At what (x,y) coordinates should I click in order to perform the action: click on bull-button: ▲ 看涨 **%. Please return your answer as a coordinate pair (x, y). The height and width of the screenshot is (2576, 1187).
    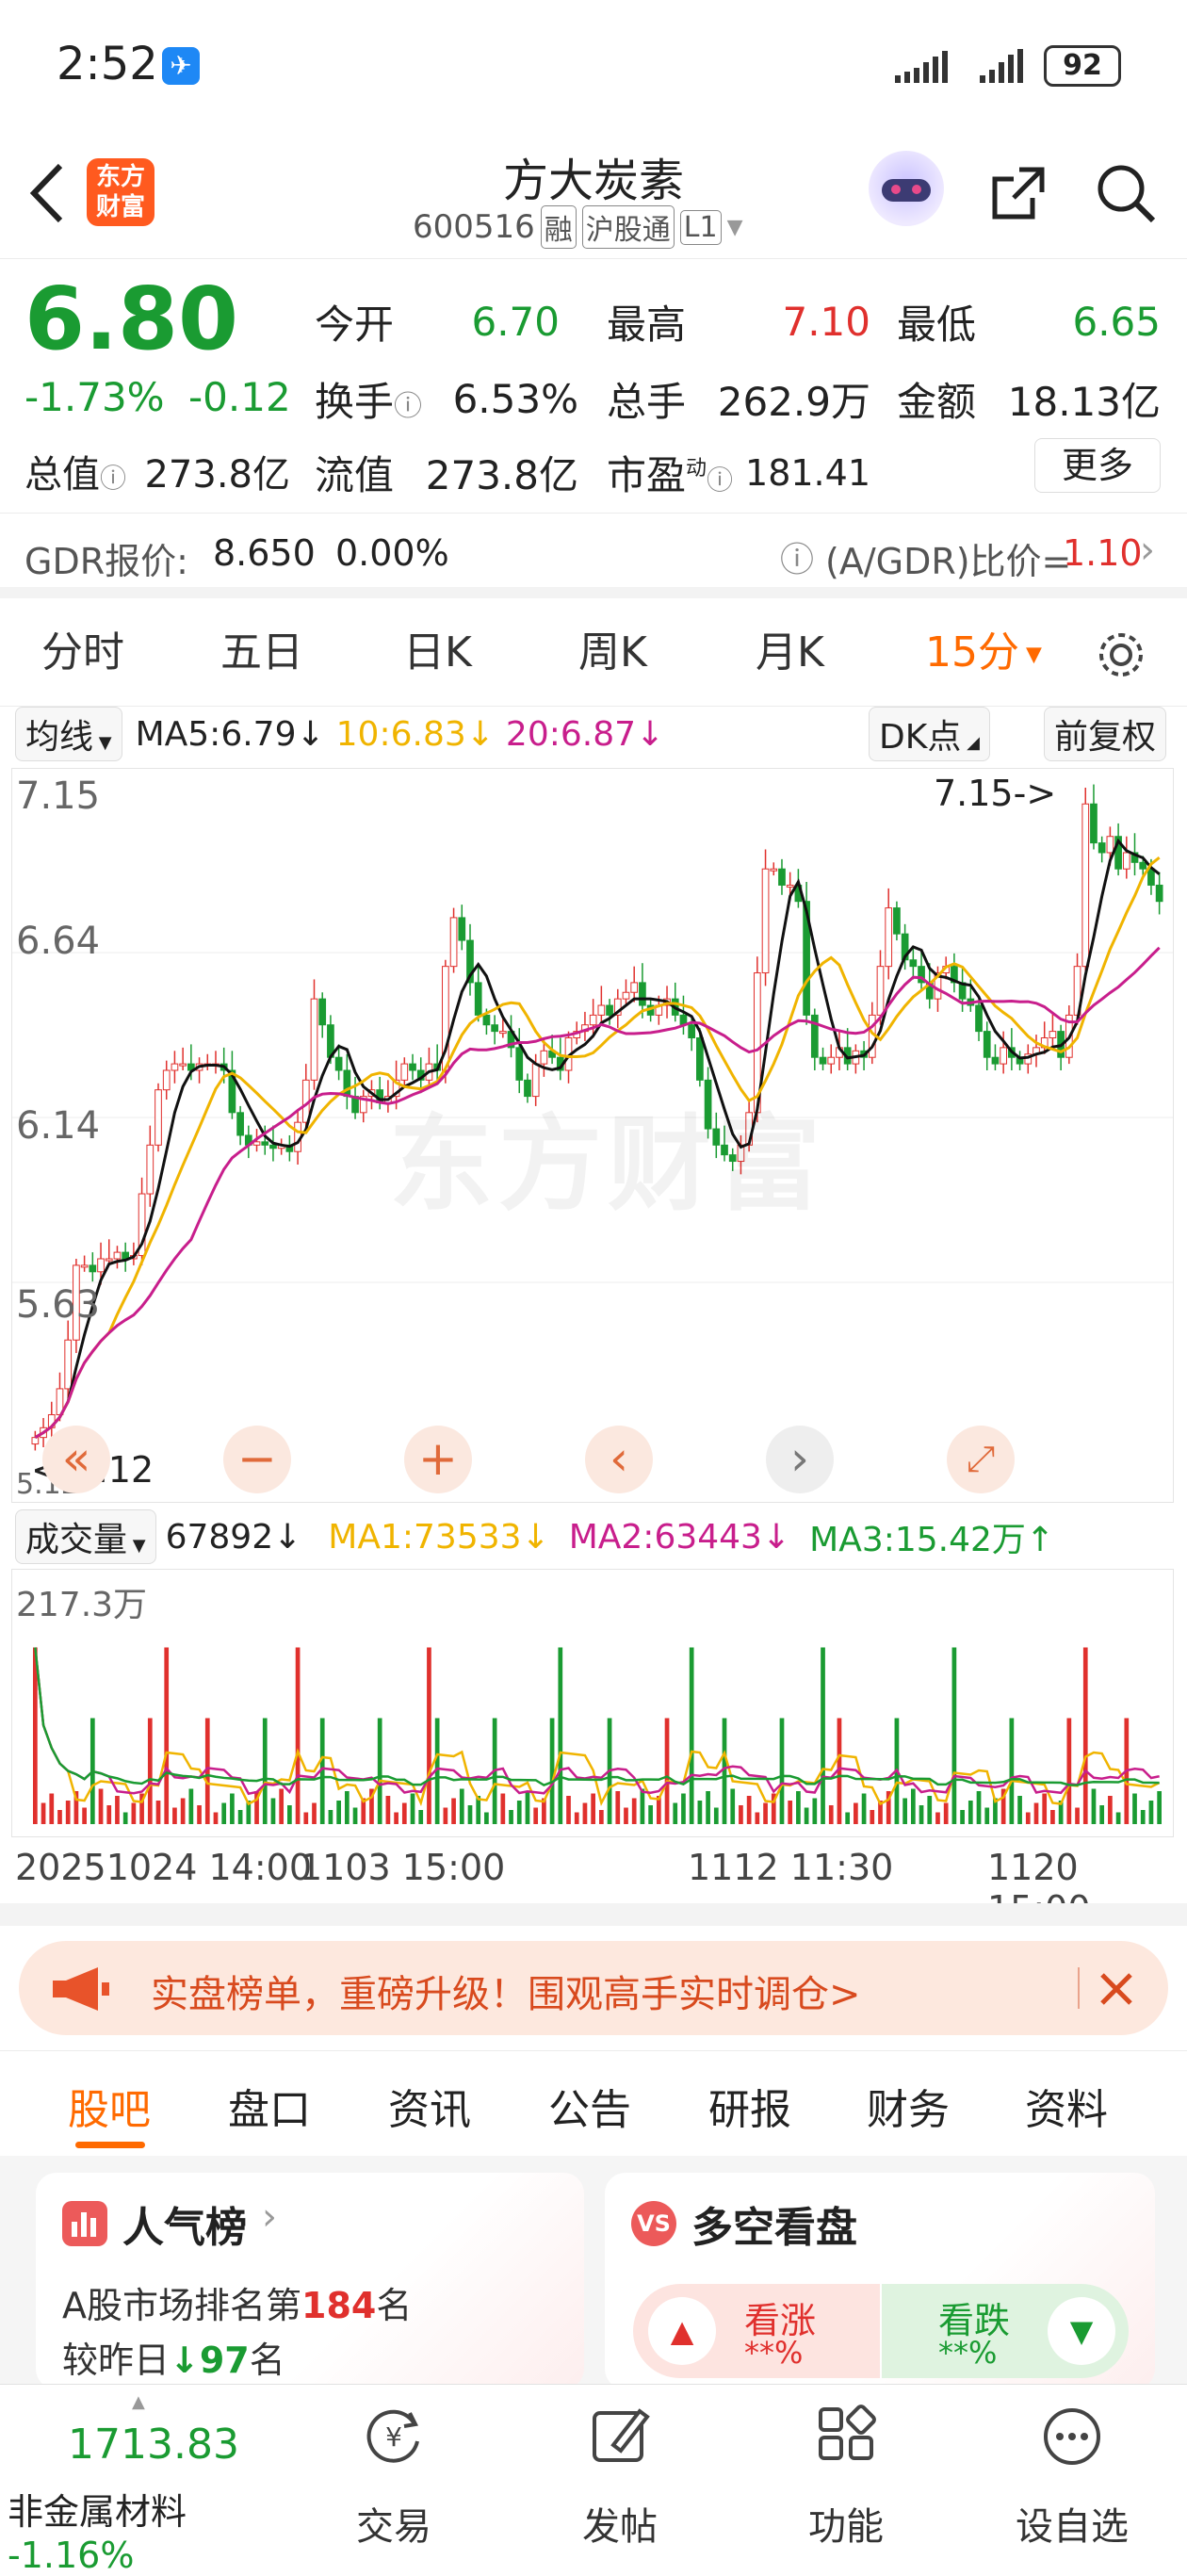
    Looking at the image, I should click on (756, 2331).